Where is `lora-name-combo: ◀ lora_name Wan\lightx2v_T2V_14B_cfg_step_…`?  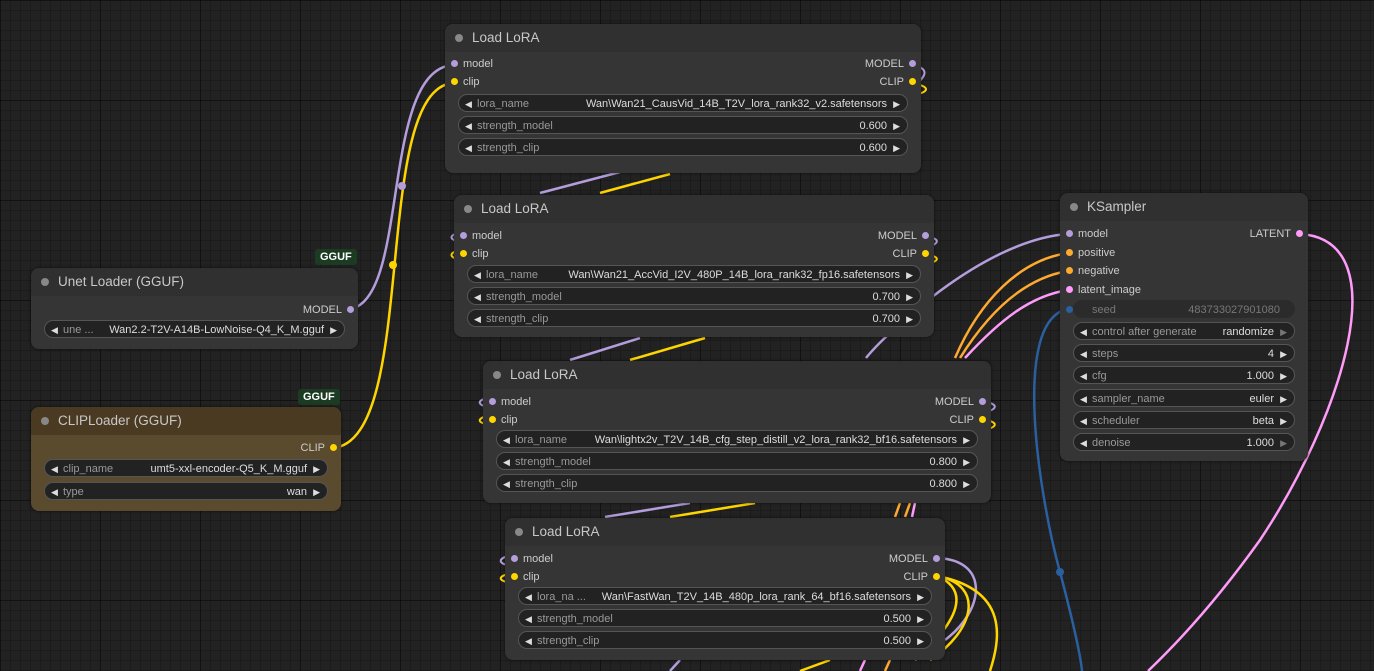
lora-name-combo: ◀ lora_name Wan\lightx2v_T2V_14B_cfg_step_… is located at coordinates (737, 439).